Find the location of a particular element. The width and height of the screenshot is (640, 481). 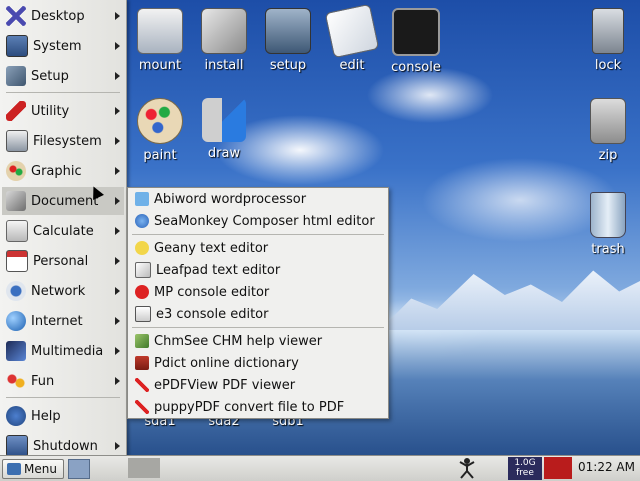

menu-item-label: Utility is located at coordinates (50, 111).